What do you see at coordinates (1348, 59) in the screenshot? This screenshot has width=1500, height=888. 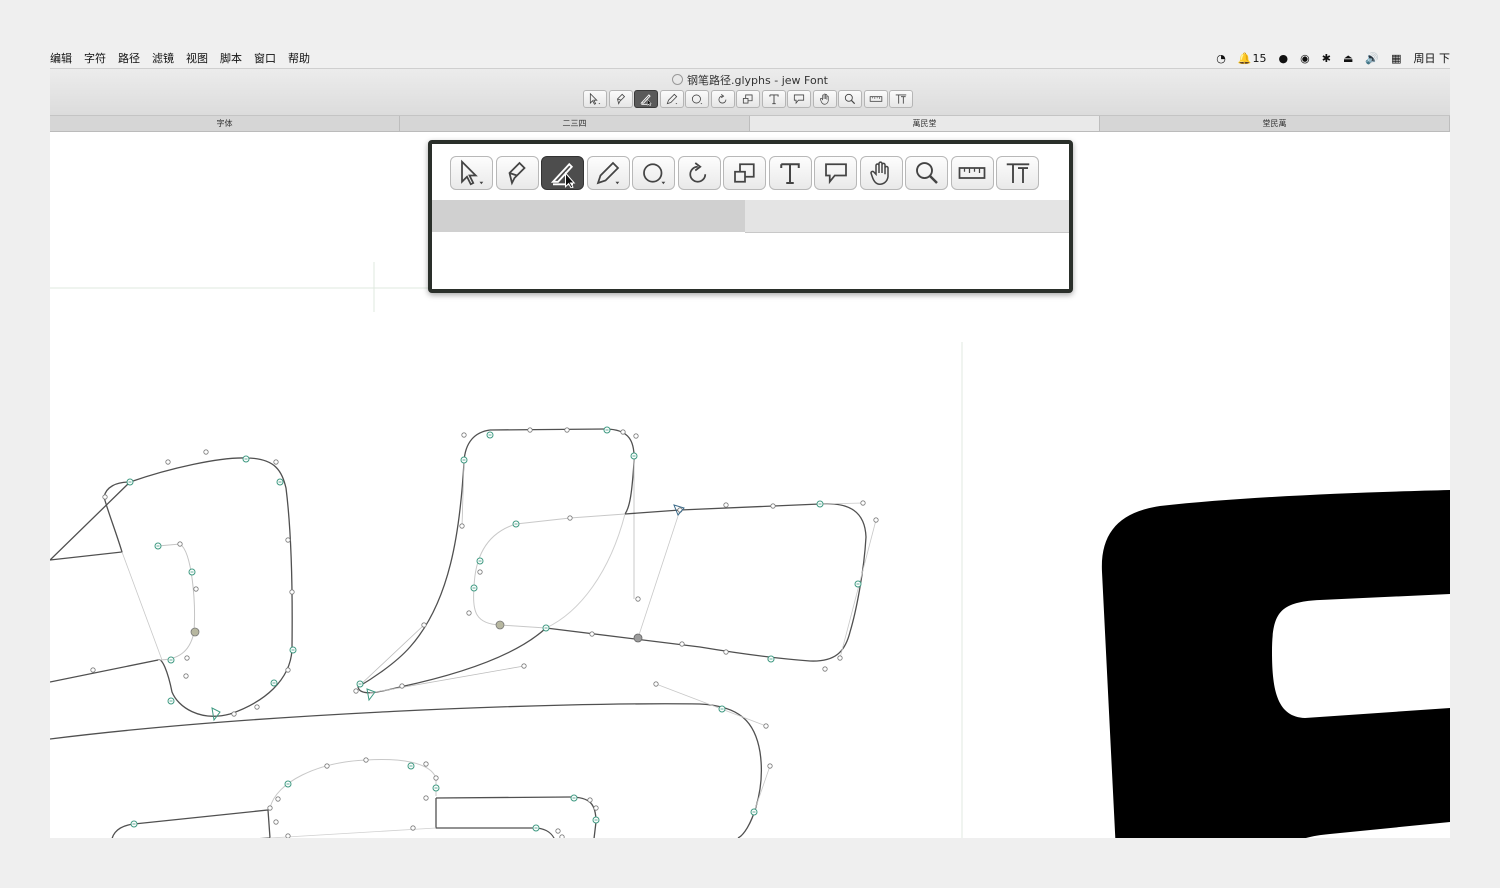 I see `eject-icon: ⏏` at bounding box center [1348, 59].